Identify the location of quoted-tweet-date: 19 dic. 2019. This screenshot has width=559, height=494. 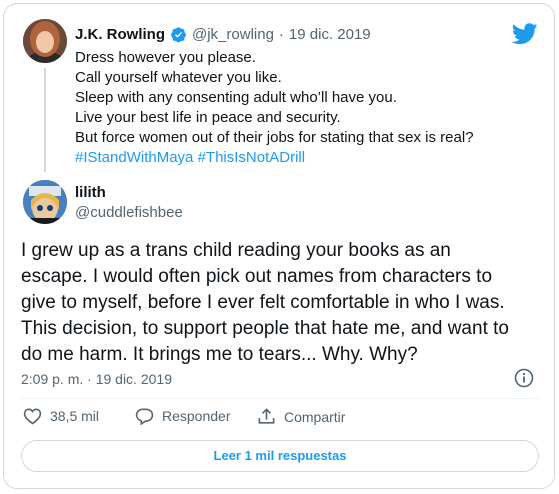
(330, 34).